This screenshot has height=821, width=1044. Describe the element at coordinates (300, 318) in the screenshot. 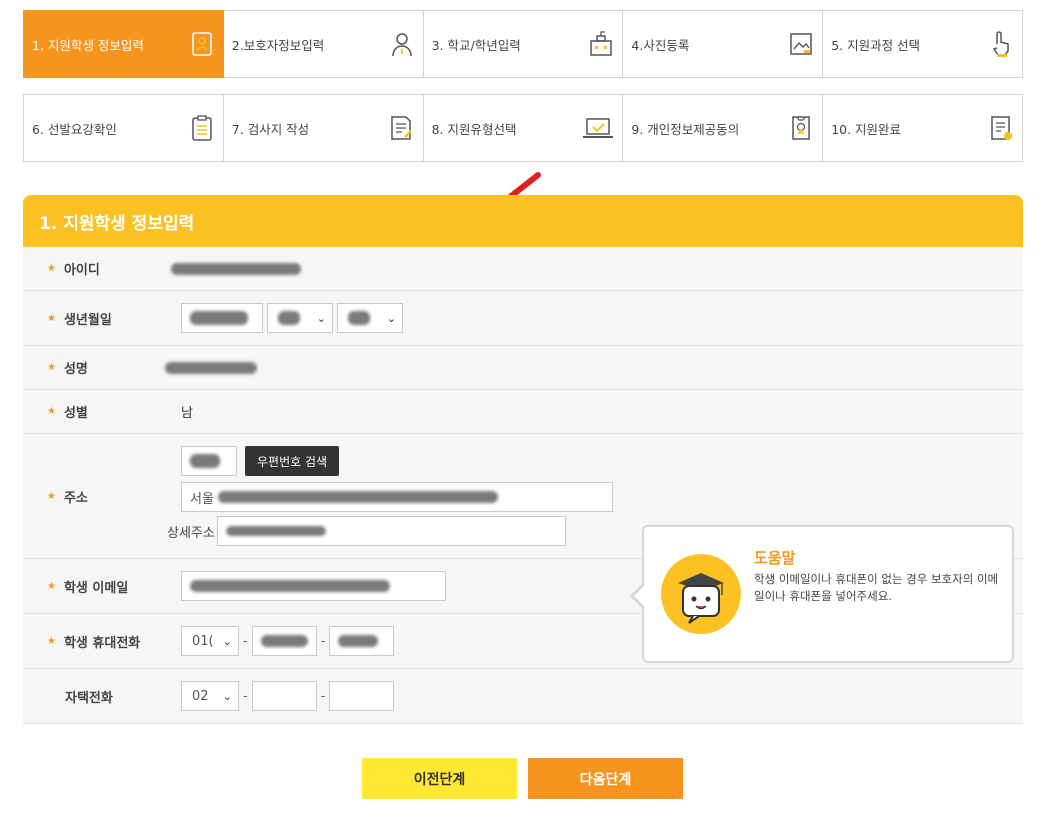

I see `birth-month-select: ⌄` at that location.